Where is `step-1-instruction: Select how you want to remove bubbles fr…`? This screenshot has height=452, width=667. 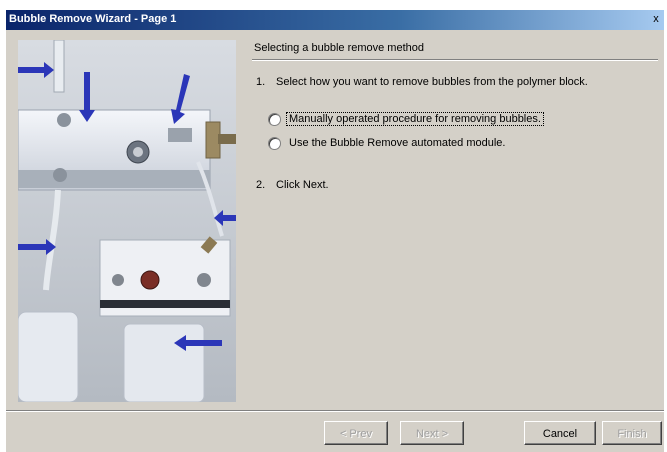 step-1-instruction: Select how you want to remove bubbles fr… is located at coordinates (432, 82).